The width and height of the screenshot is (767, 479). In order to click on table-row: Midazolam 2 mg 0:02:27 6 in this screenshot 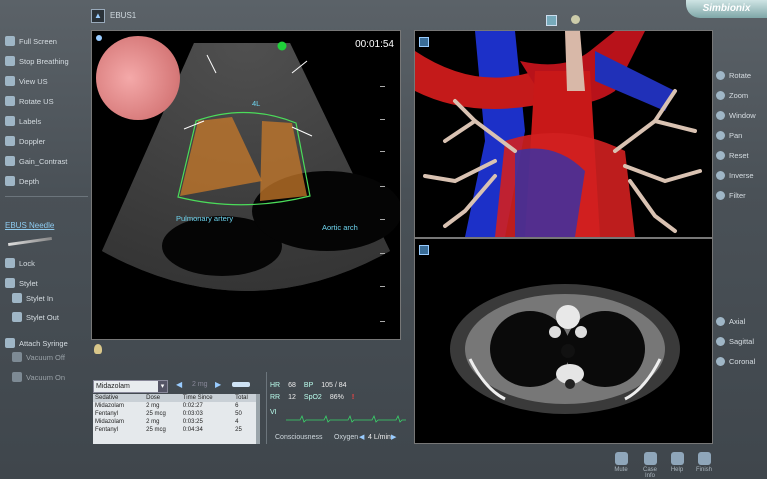, I will do `click(167, 406)`.